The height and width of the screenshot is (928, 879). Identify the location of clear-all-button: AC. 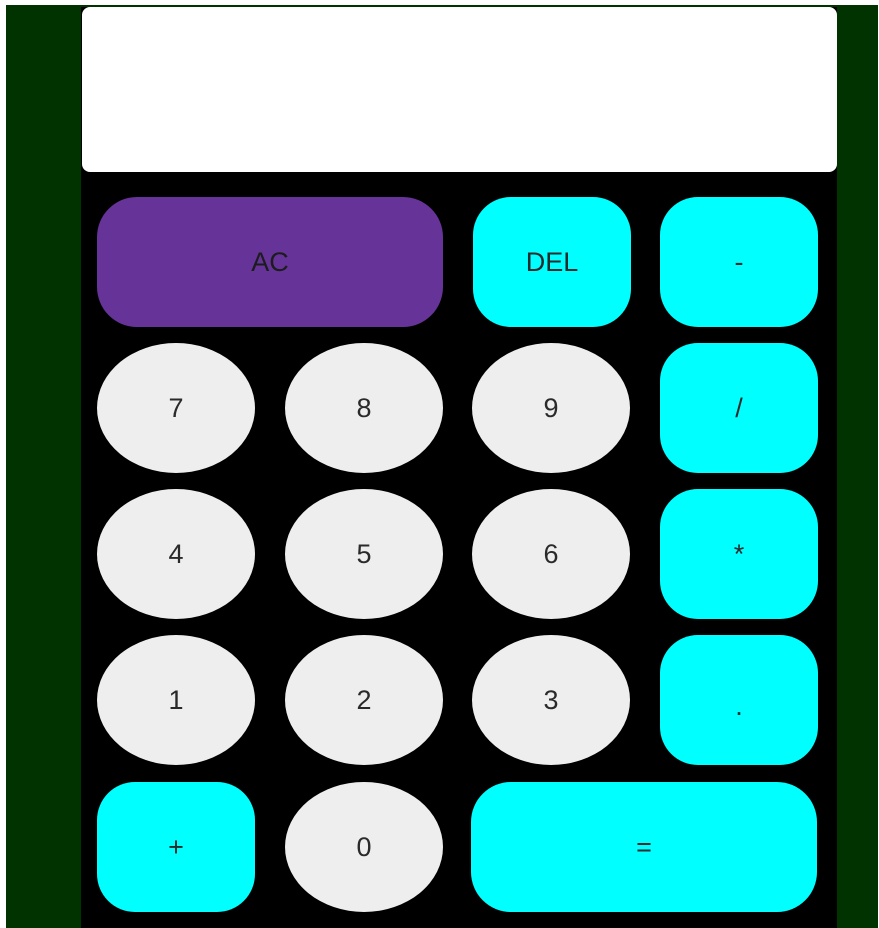
(270, 262).